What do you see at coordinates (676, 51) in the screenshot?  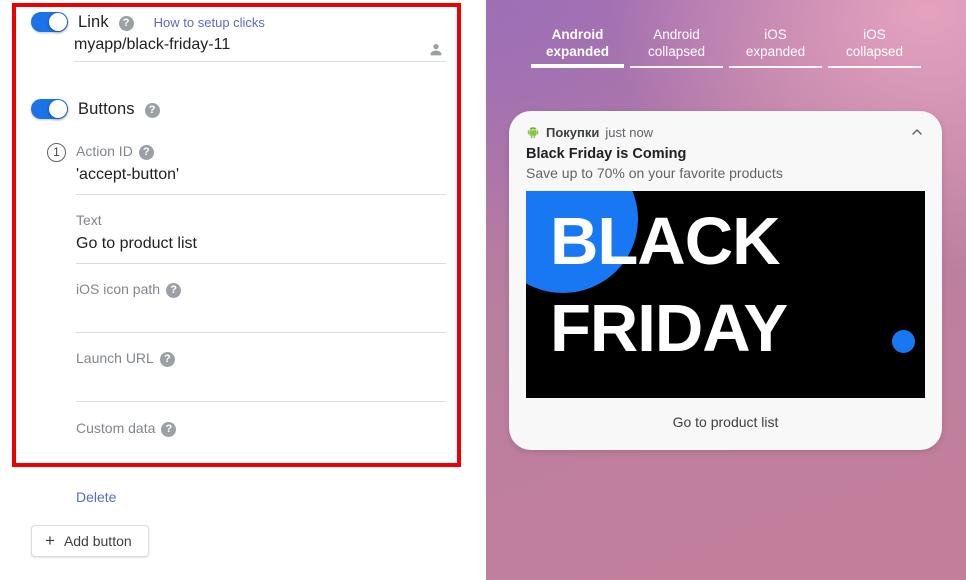 I see `tab-android-collapsed-line2: collapsed` at bounding box center [676, 51].